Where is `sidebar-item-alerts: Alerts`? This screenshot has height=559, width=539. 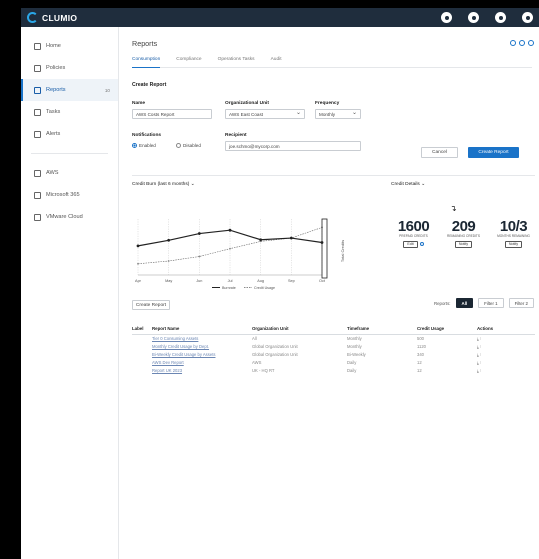 sidebar-item-alerts: Alerts is located at coordinates (69, 134).